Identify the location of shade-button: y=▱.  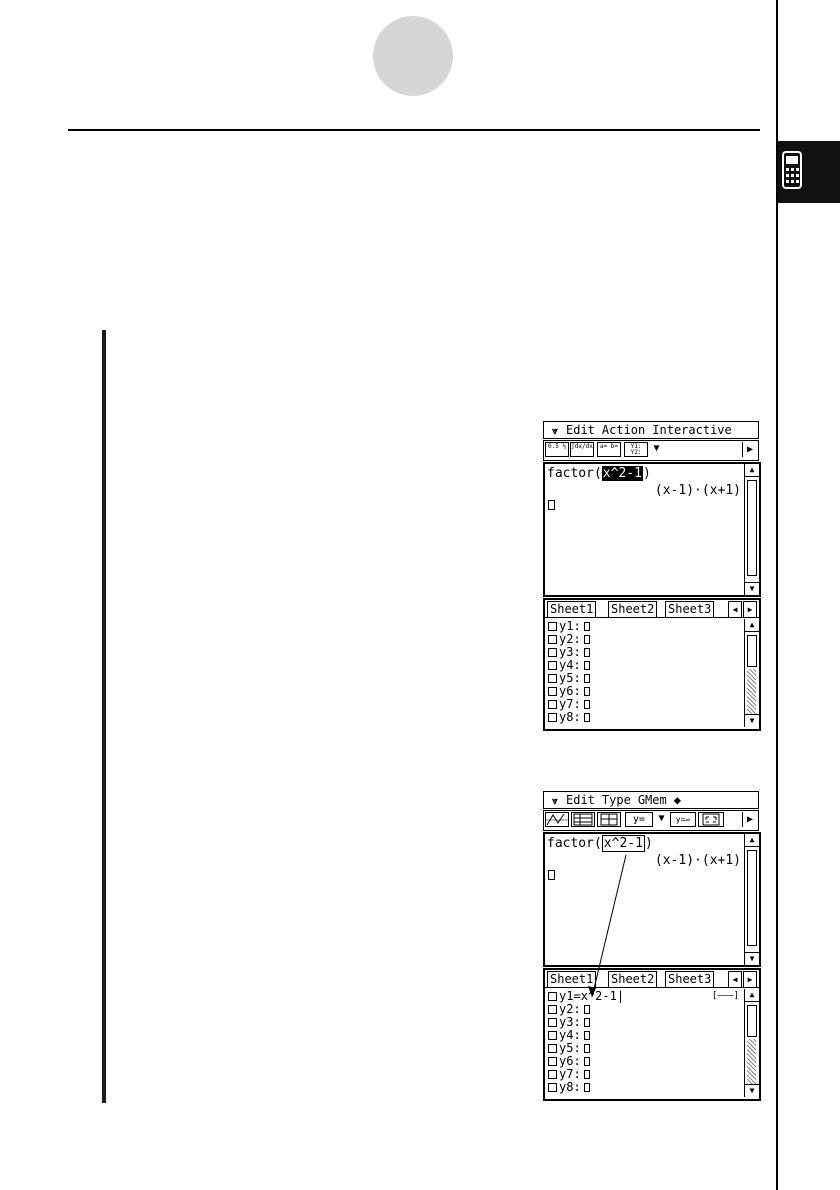
(683, 819).